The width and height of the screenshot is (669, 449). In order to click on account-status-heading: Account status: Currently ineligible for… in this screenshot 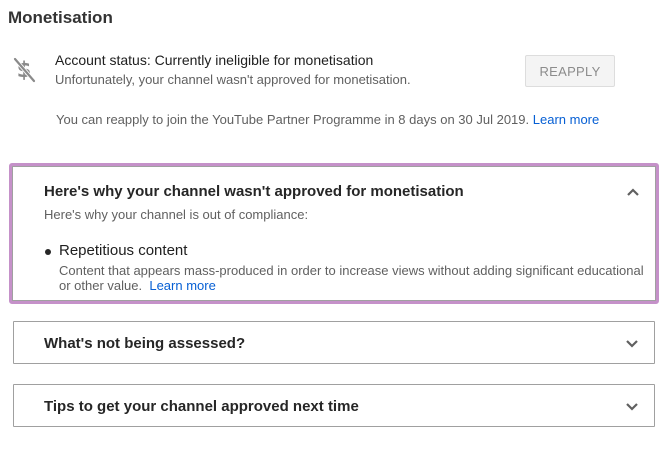, I will do `click(214, 60)`.